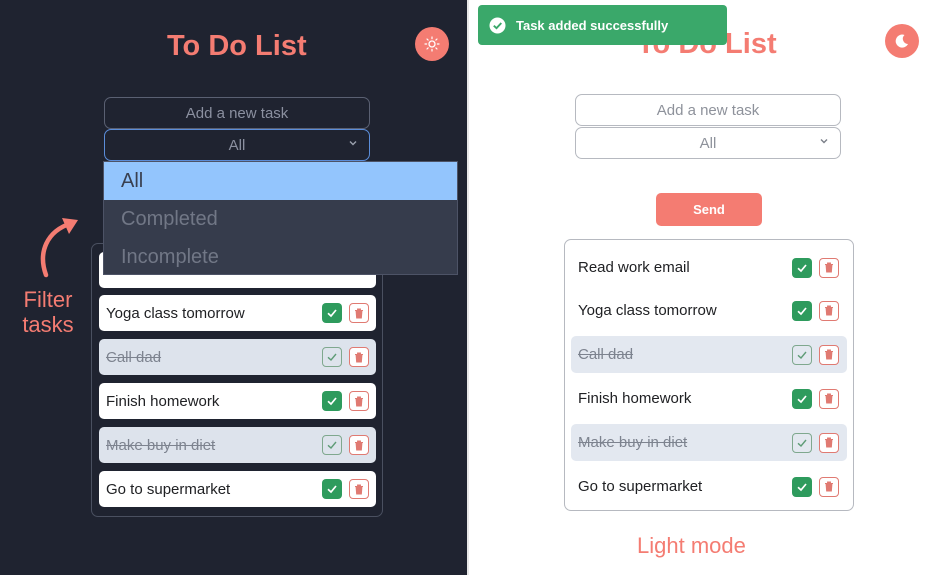 The image size is (937, 575). Describe the element at coordinates (59, 248) in the screenshot. I see `curved-arrow-icon` at that location.